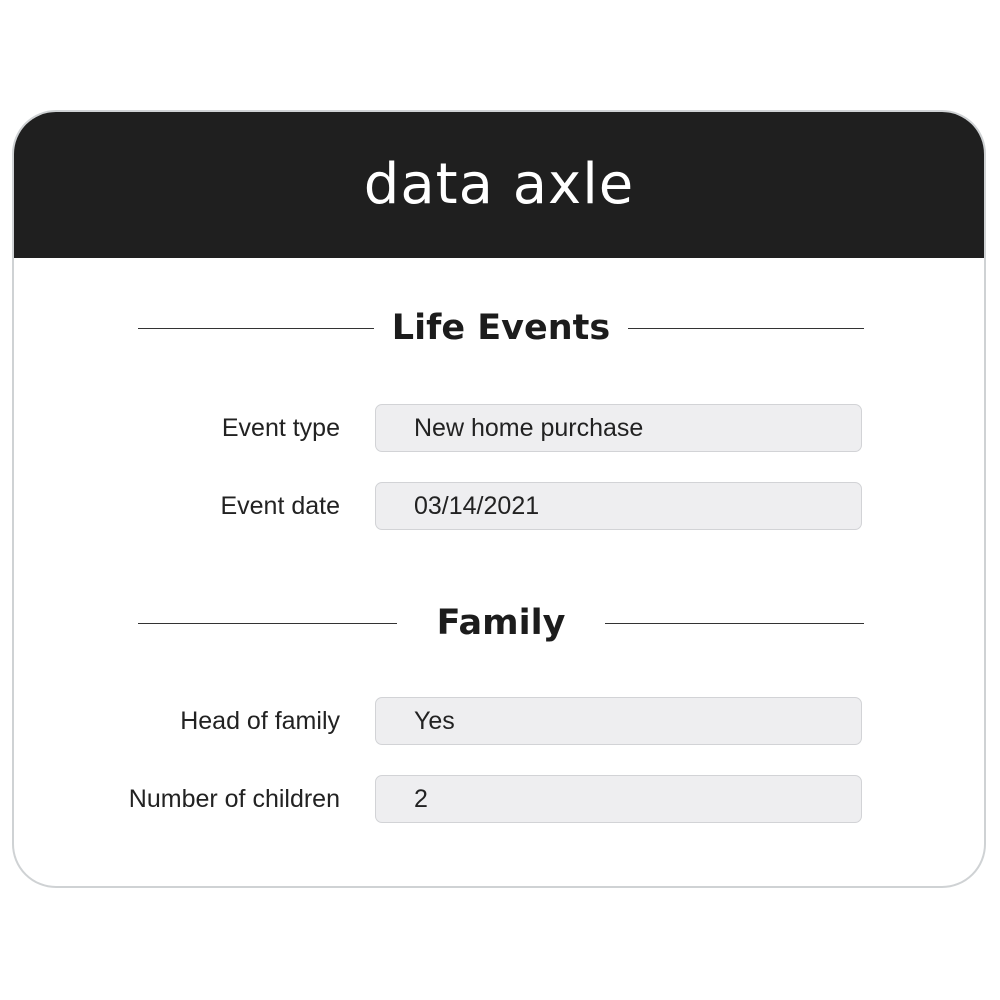  Describe the element at coordinates (280, 428) in the screenshot. I see `event-type-label: Event type` at that location.